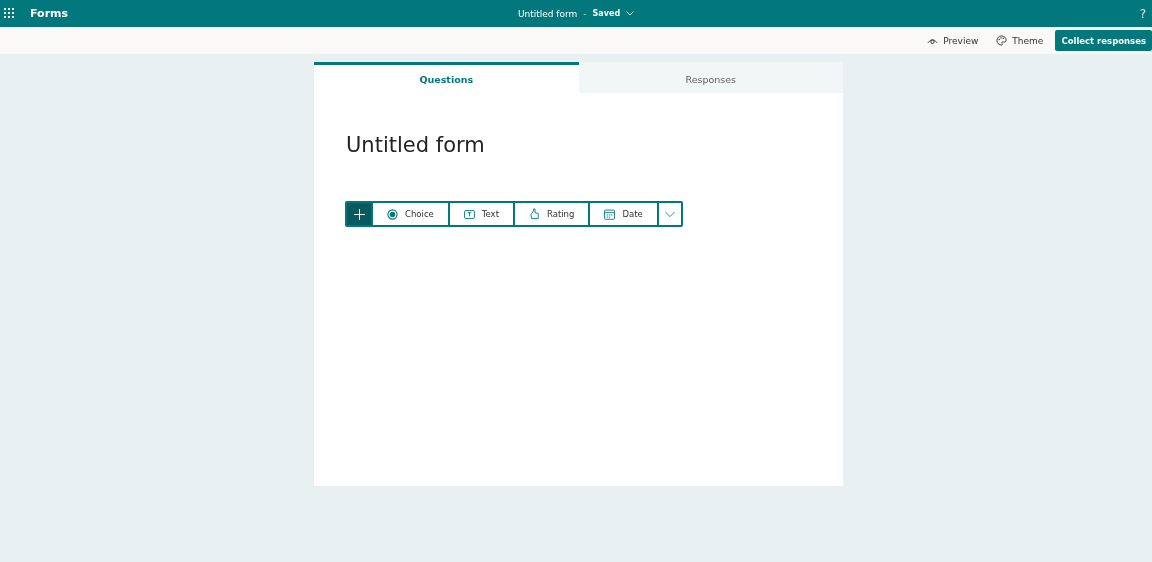 The height and width of the screenshot is (562, 1152). I want to click on thumb-icon, so click(534, 214).